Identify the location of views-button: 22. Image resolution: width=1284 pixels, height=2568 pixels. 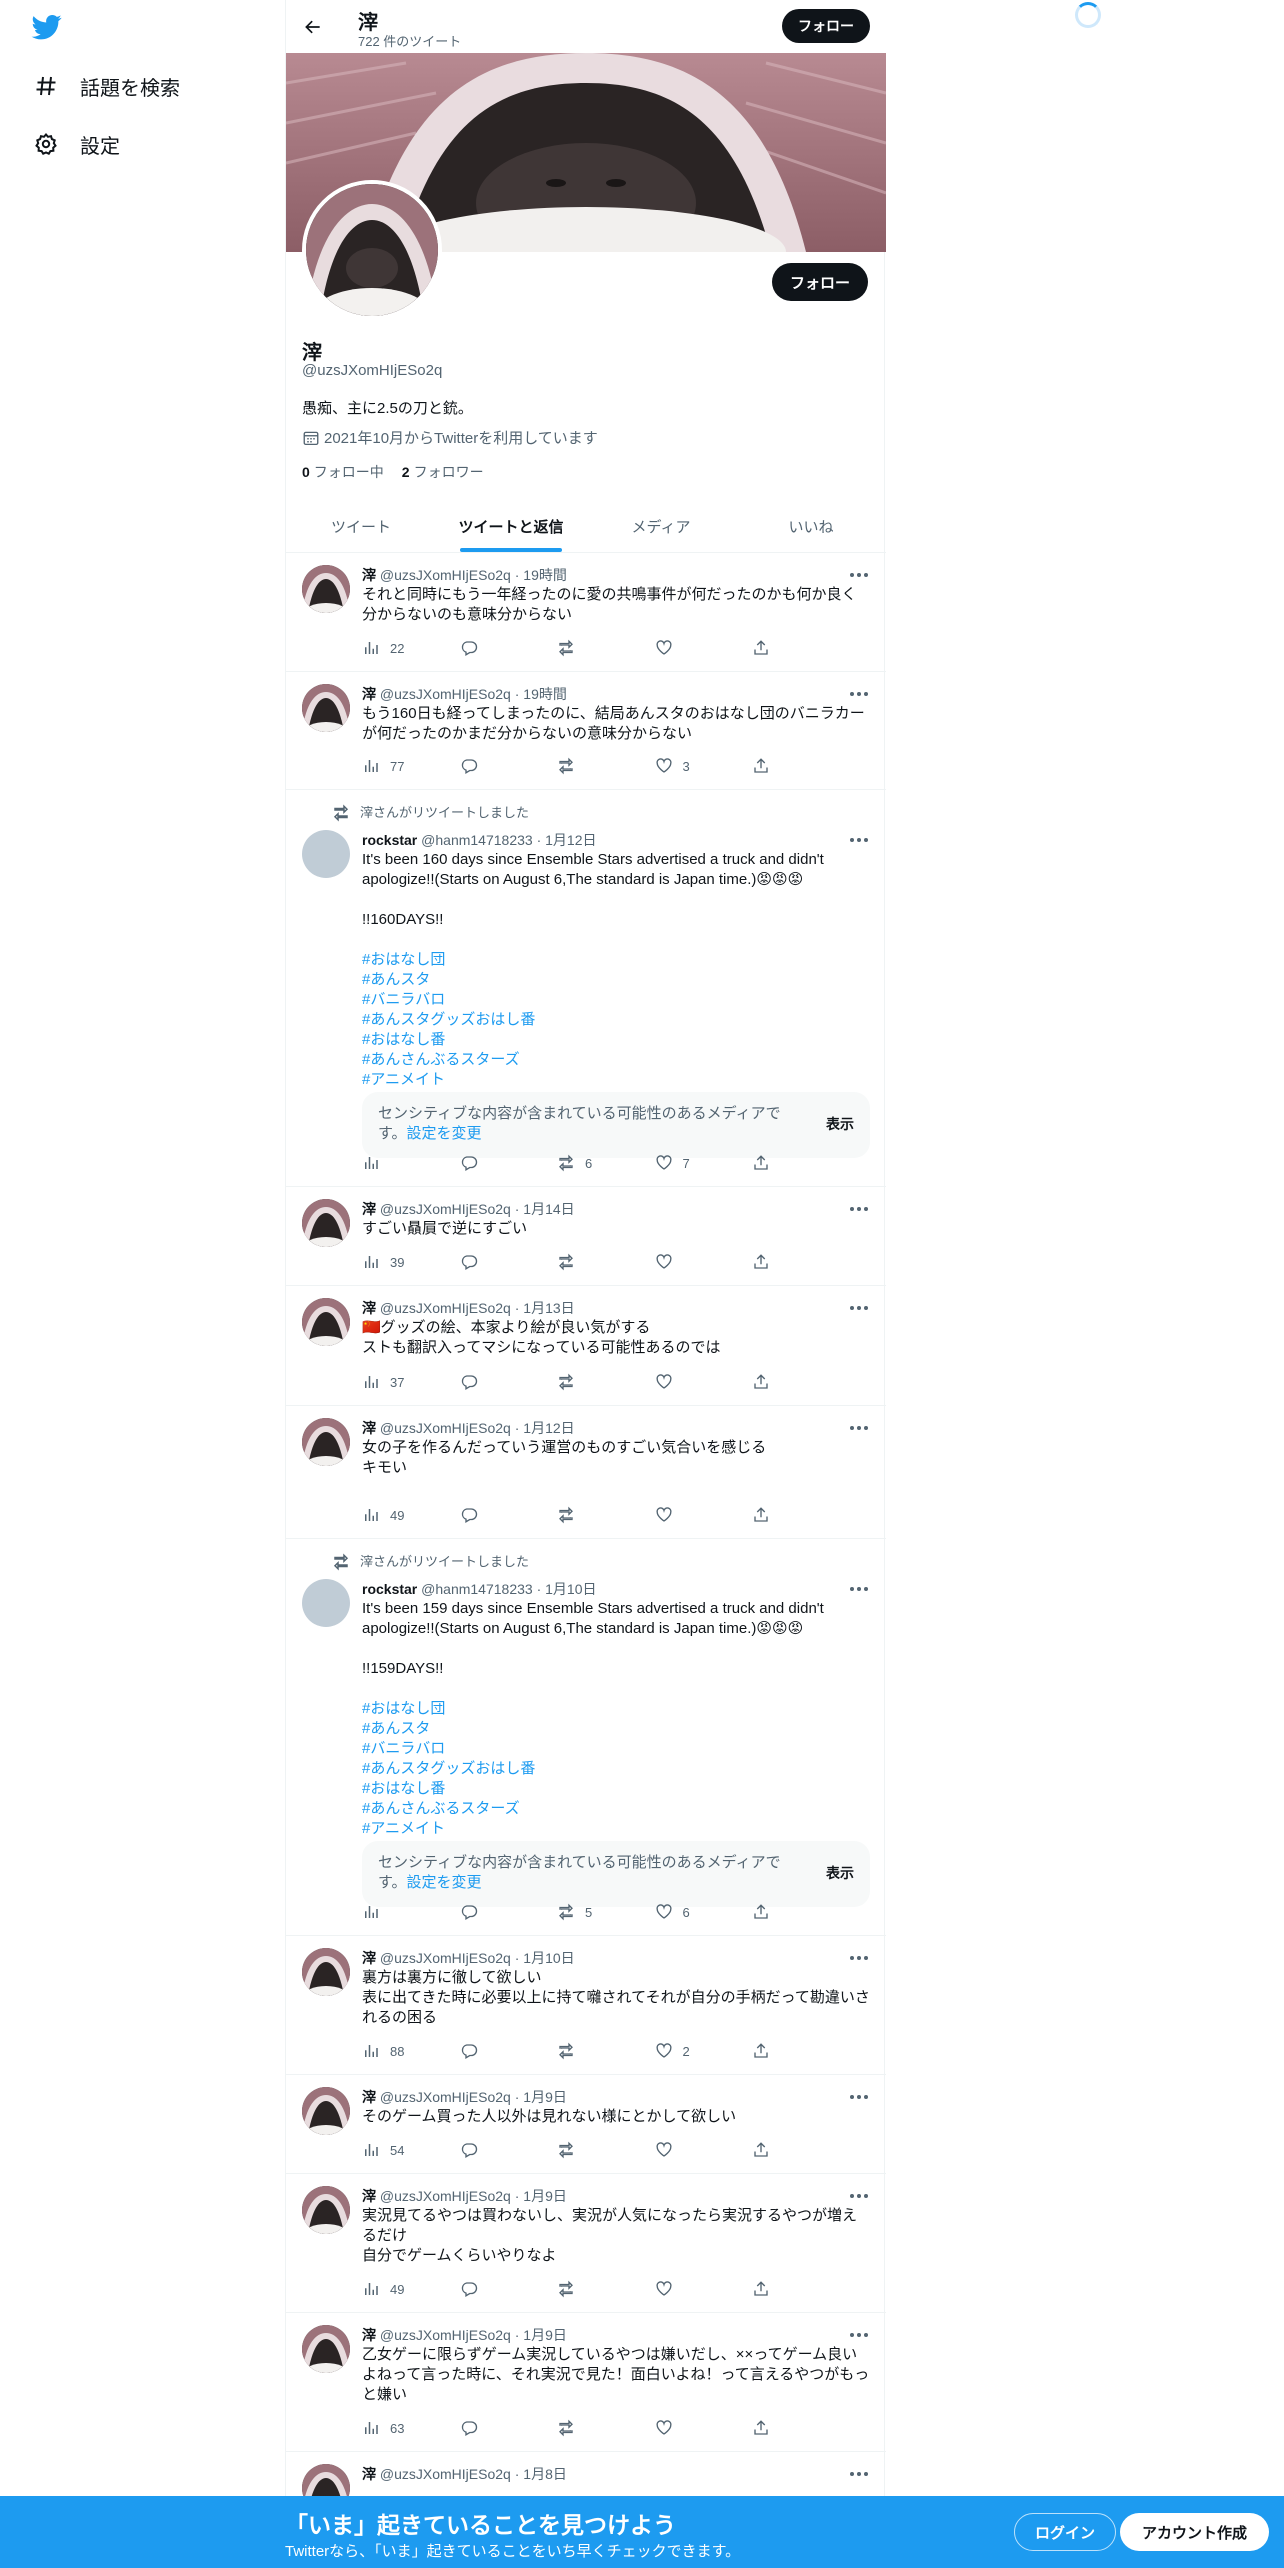
(397, 648).